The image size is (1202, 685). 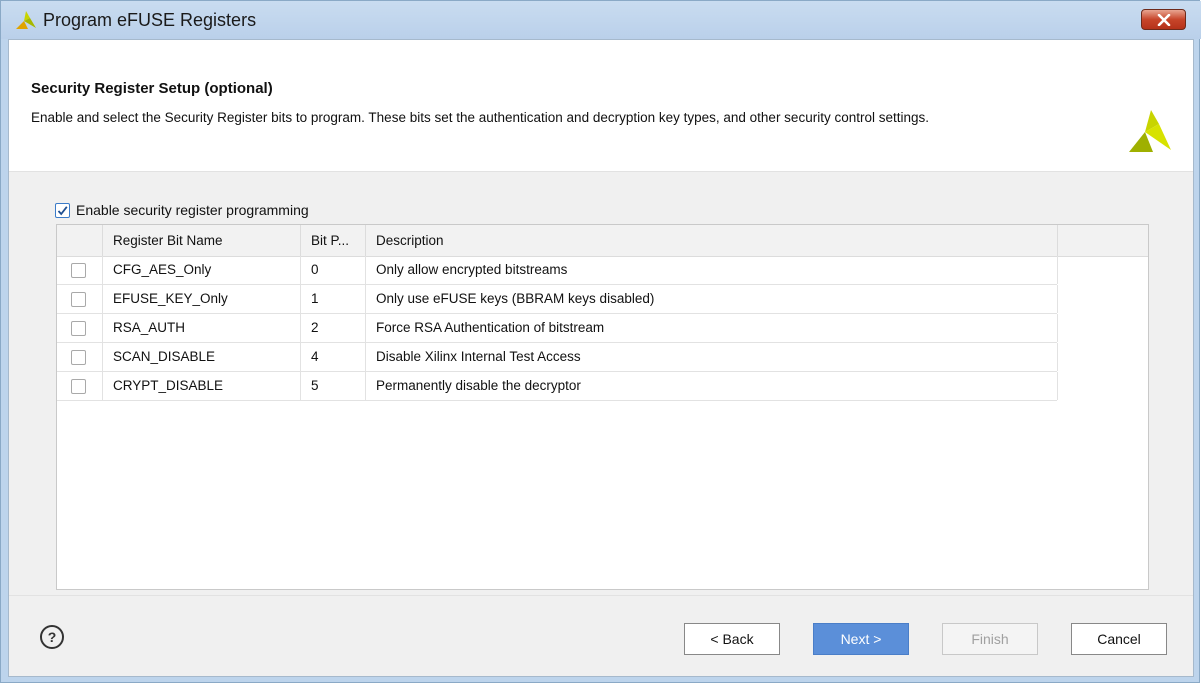 I want to click on table-header: Register Bit Name Bit P... Description, so click(x=602, y=241).